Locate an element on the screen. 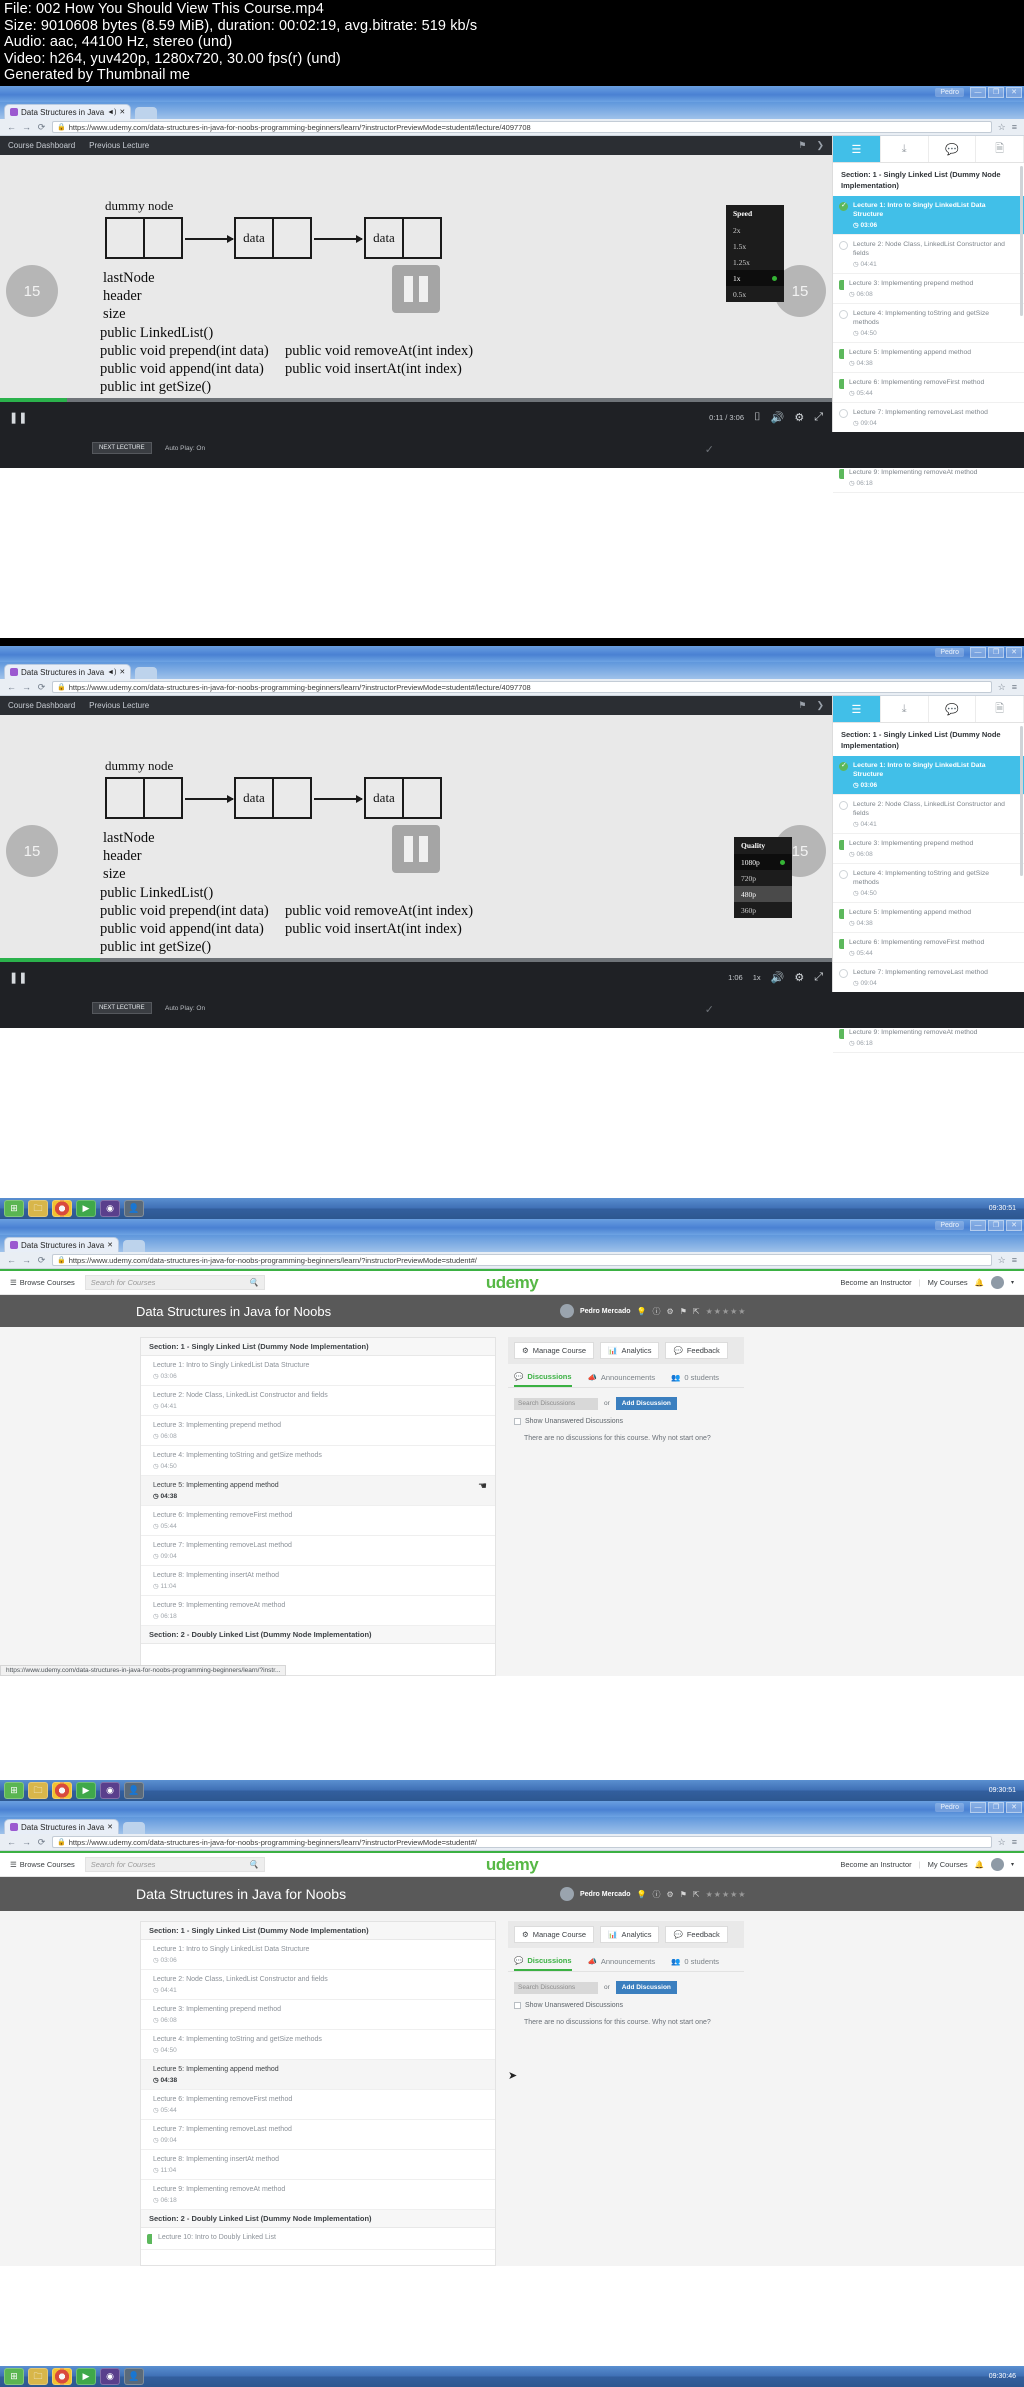  show-unanswered-row-4: Show Unanswered Discussions is located at coordinates (626, 2001).